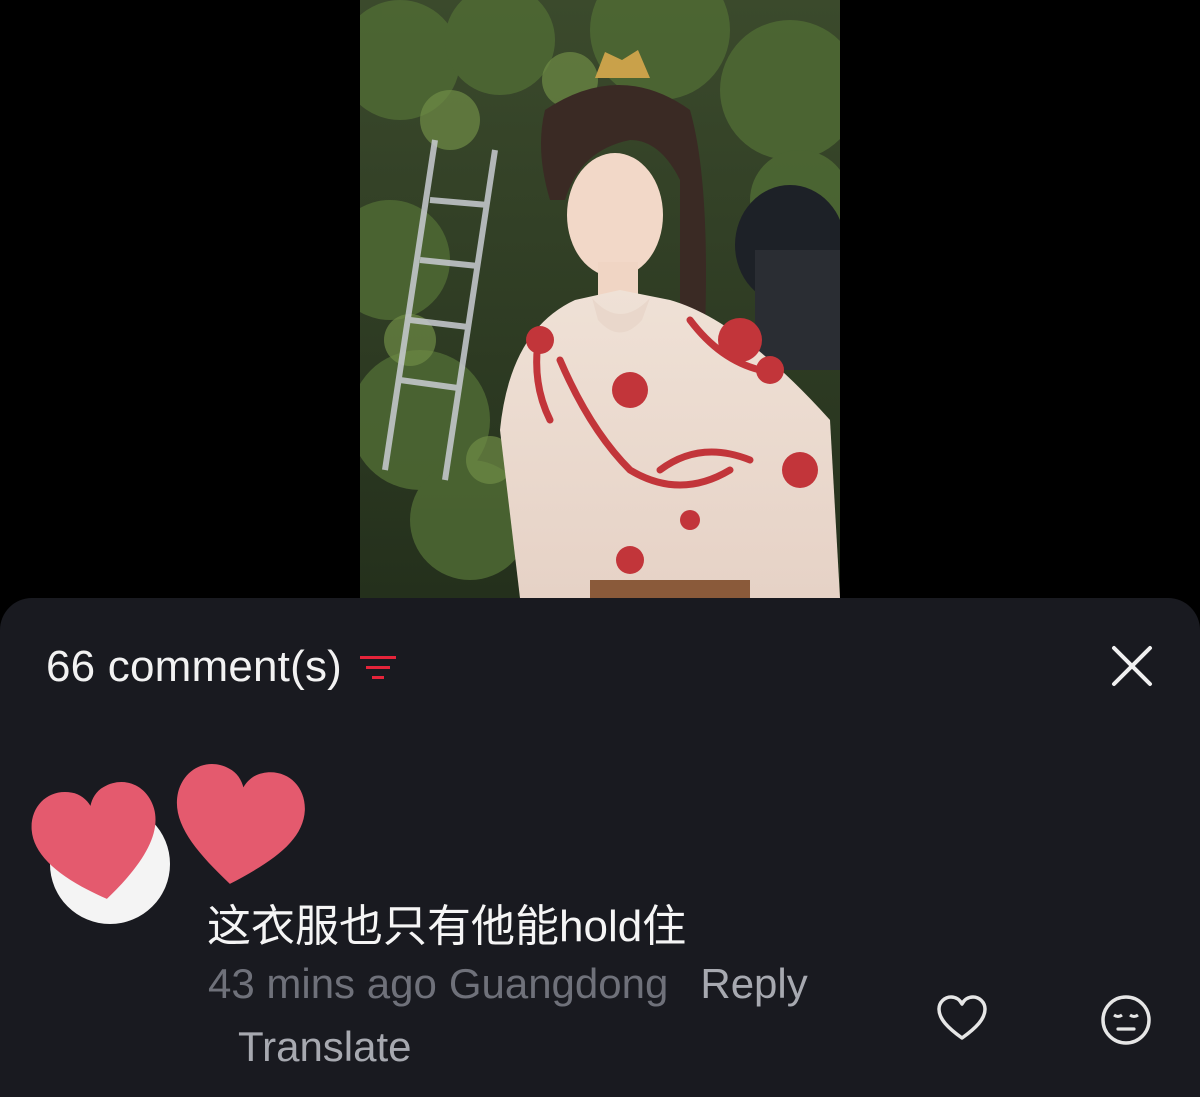 Image resolution: width=1200 pixels, height=1097 pixels. Describe the element at coordinates (322, 983) in the screenshot. I see `comment-time: 43 mins ago` at that location.